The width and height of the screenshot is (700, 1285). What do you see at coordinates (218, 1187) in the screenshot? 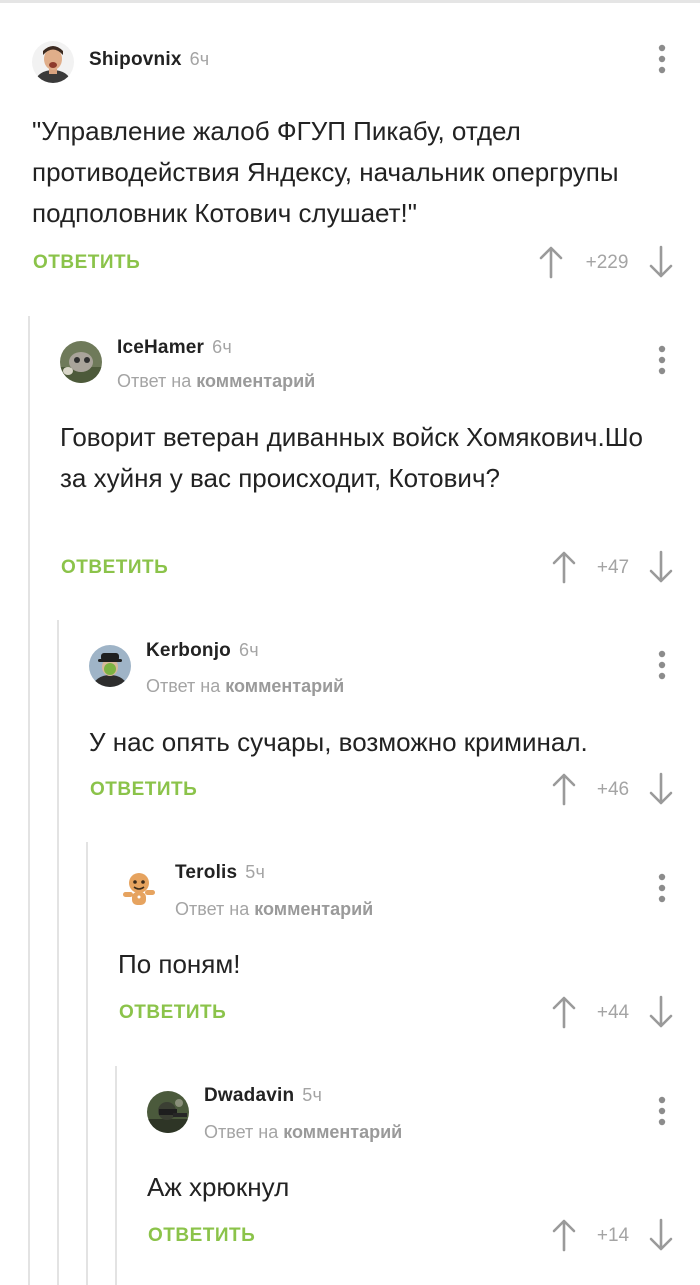
I see `comment-text: Аж хрюкнул` at bounding box center [218, 1187].